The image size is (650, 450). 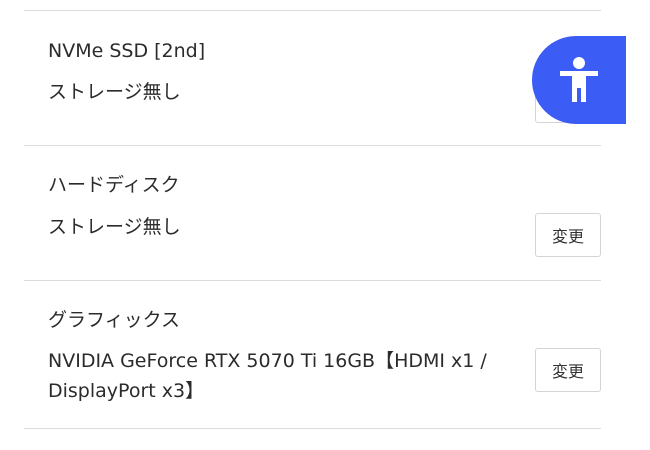 I want to click on accessibility-button, so click(x=579, y=80).